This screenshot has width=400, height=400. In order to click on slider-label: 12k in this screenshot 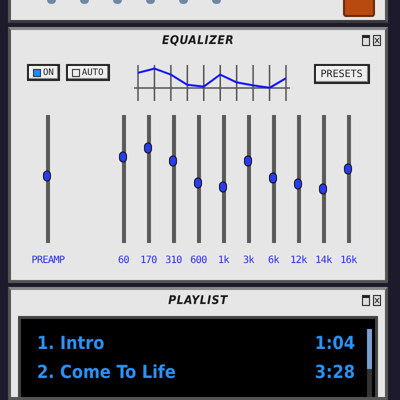, I will do `click(298, 260)`.